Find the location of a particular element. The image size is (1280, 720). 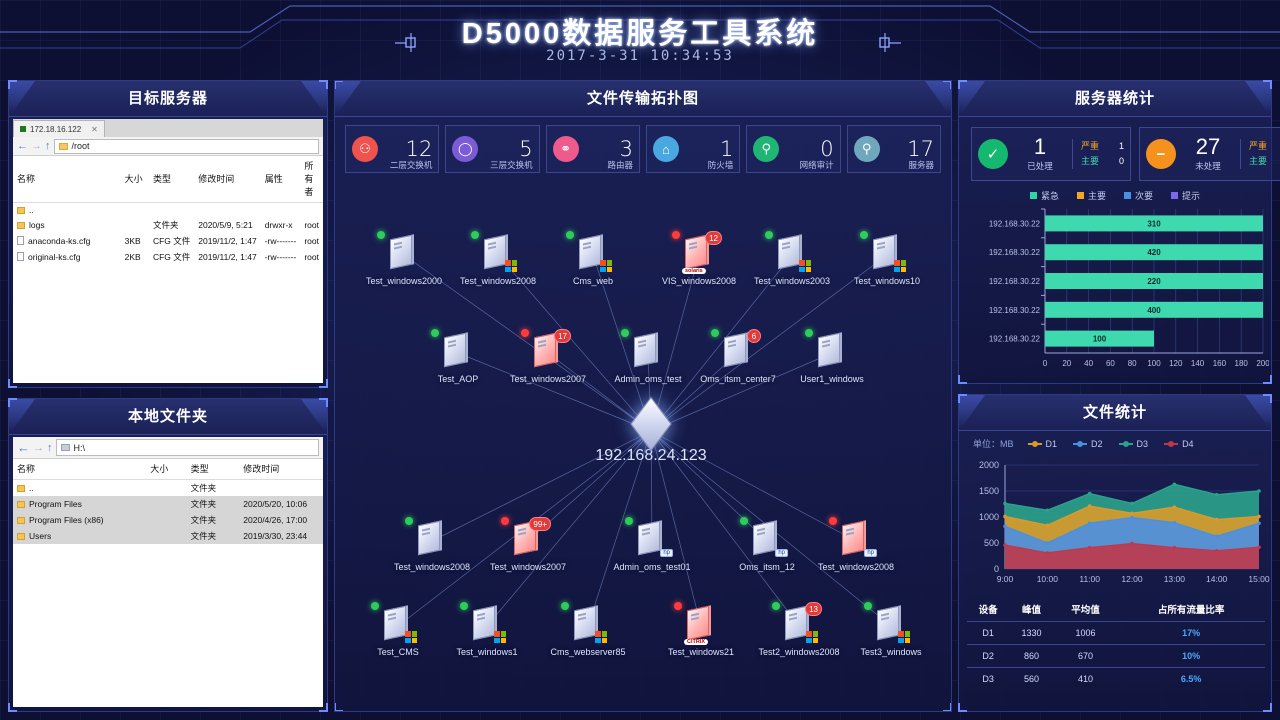

cell-avg: 1006 is located at coordinates (1085, 633).